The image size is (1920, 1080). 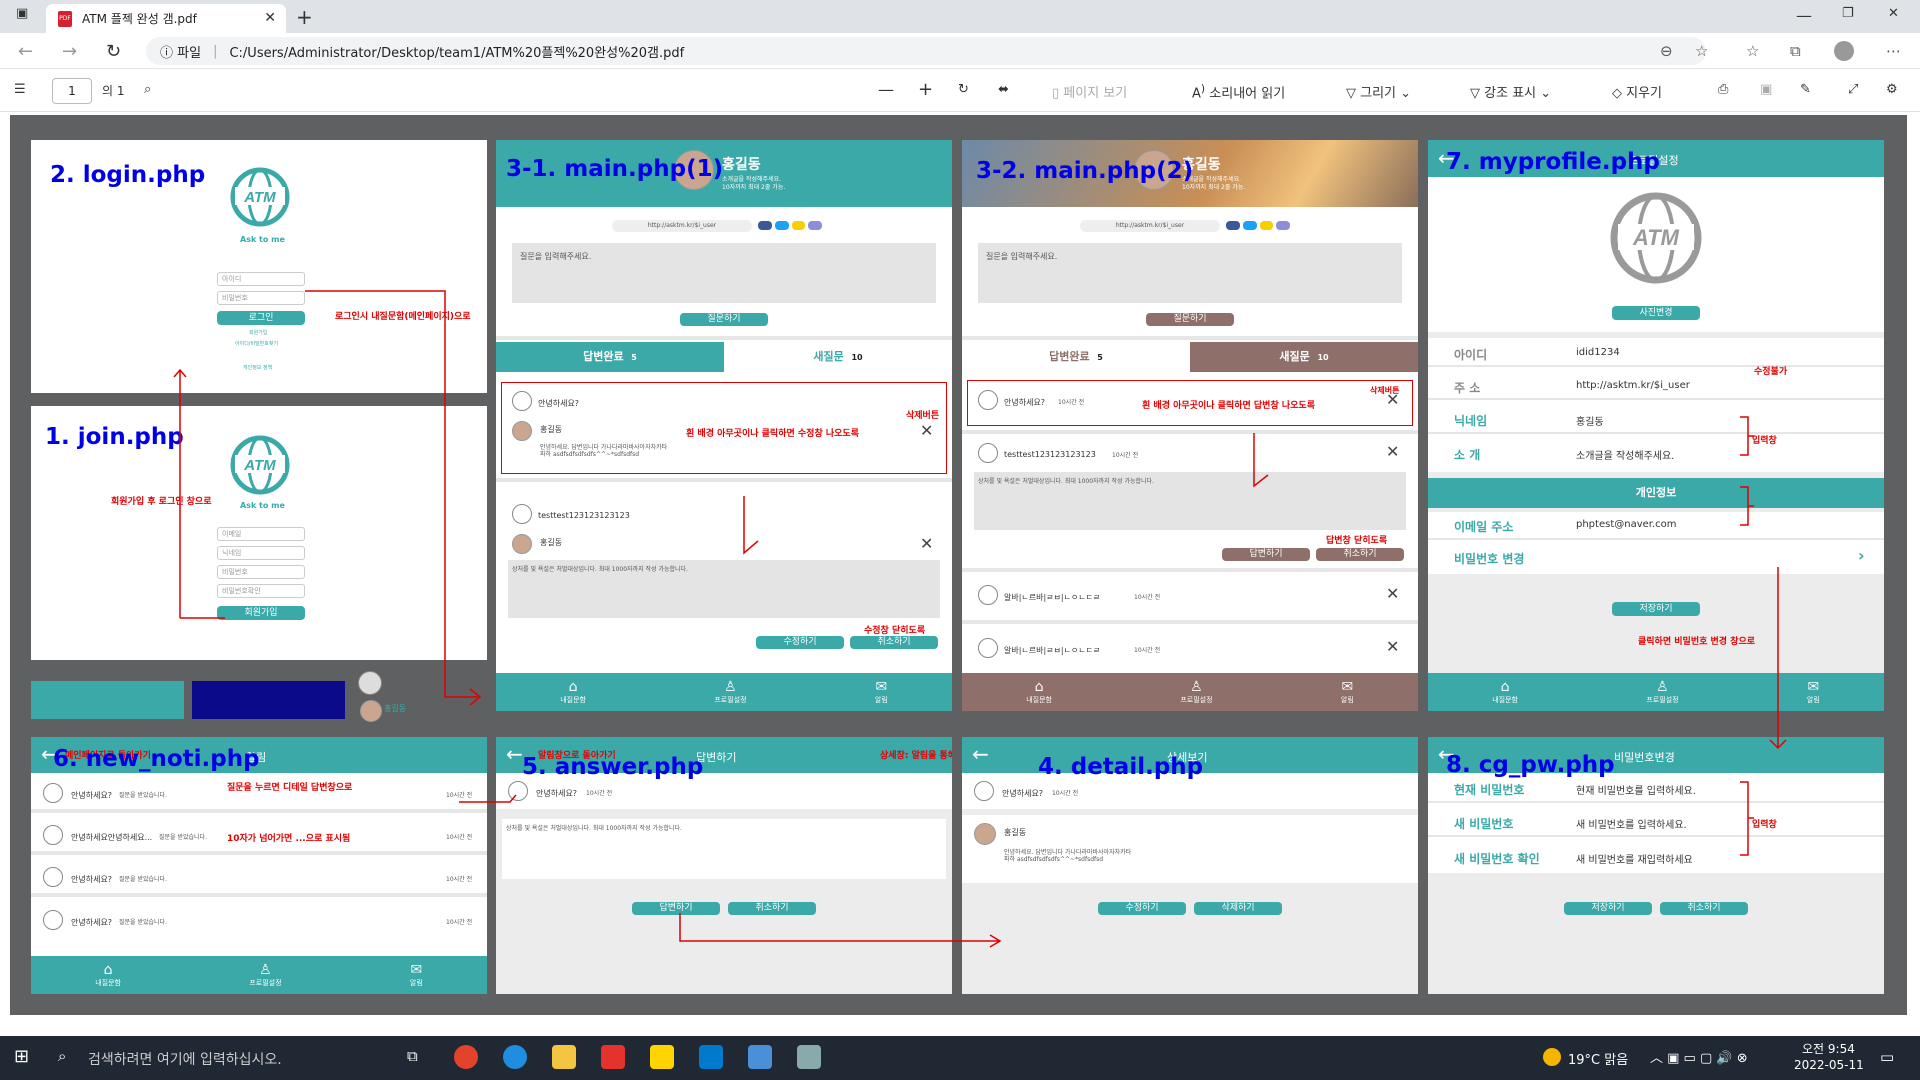 I want to click on tab-active: PDF ATM 플젝 완성 갬.pdf ✕, so click(x=166, y=18).